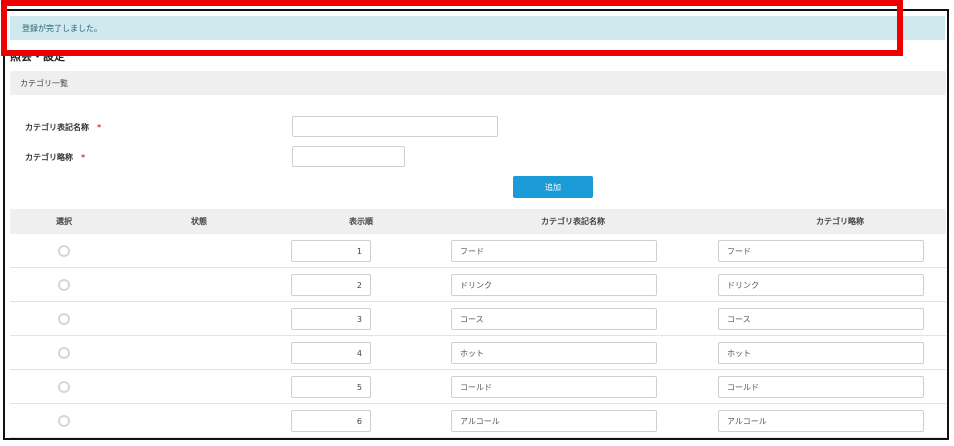 Image resolution: width=954 pixels, height=446 pixels. Describe the element at coordinates (554, 387) in the screenshot. I see `display-name-cell-input: コールド` at that location.